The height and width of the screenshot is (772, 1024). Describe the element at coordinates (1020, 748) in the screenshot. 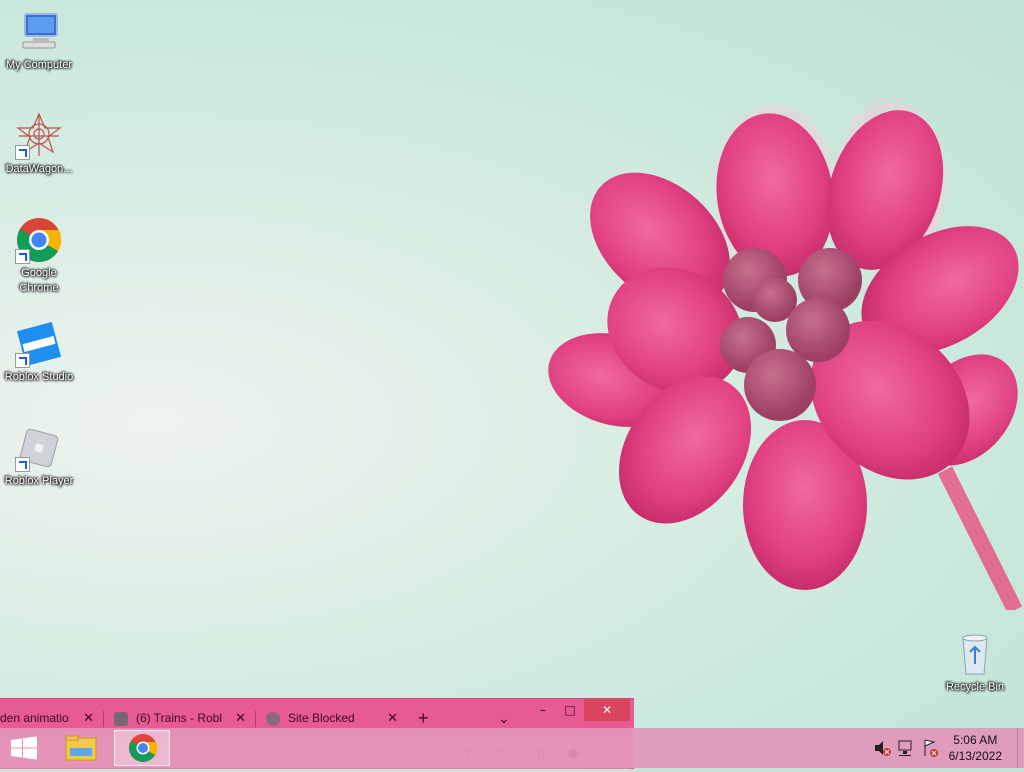

I see `show-desktop-button` at that location.